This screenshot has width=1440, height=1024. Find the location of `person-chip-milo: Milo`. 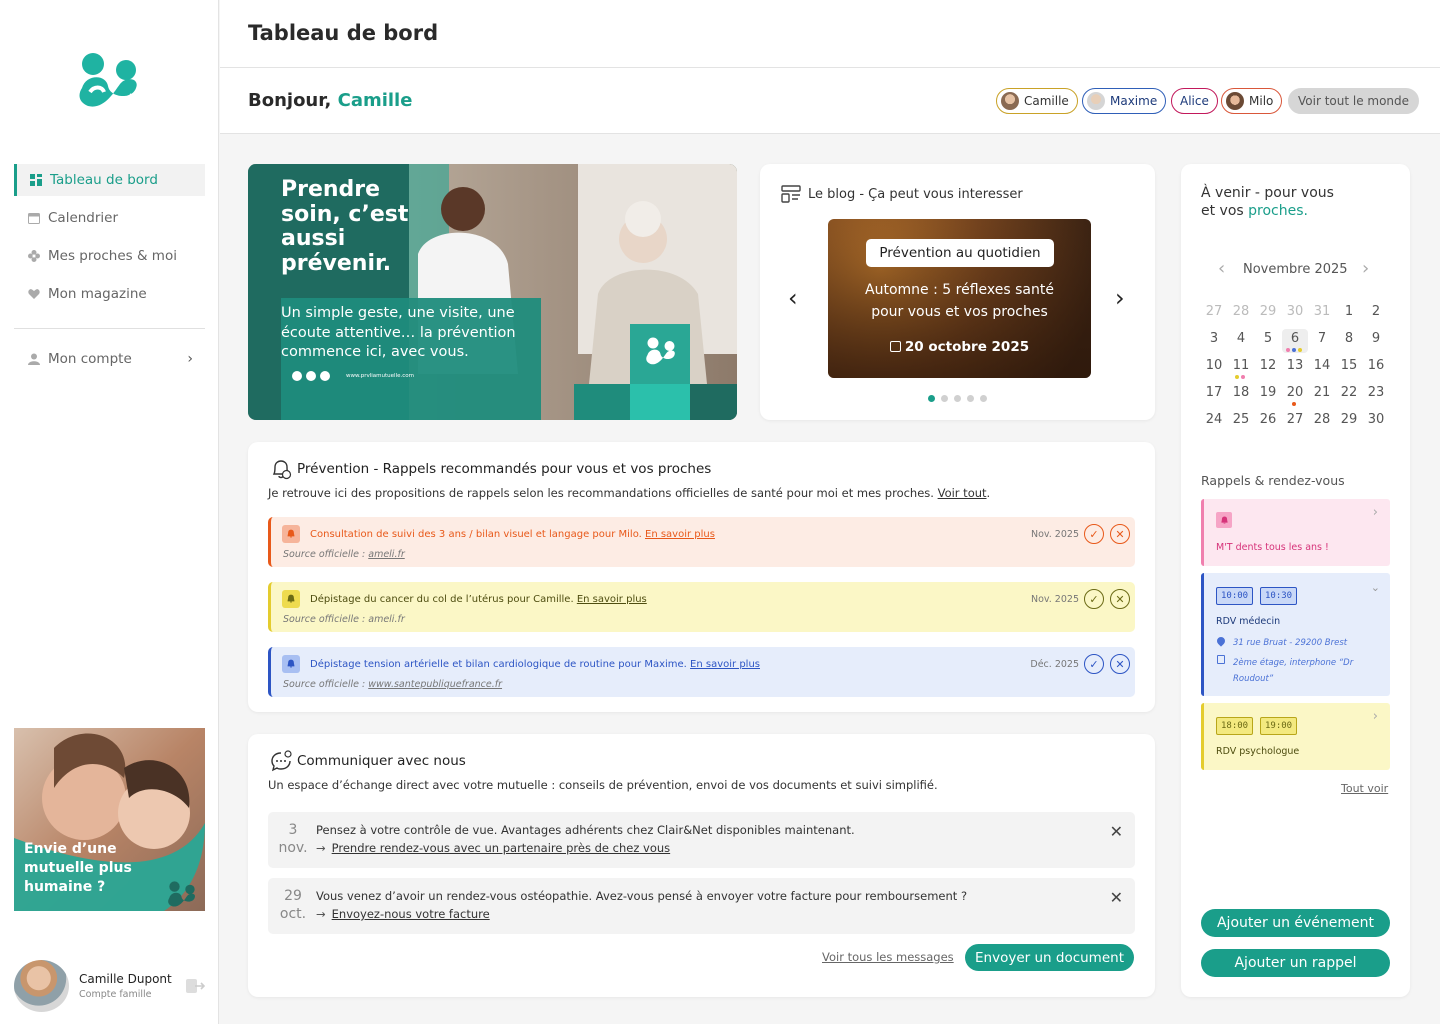

person-chip-milo: Milo is located at coordinates (1252, 101).